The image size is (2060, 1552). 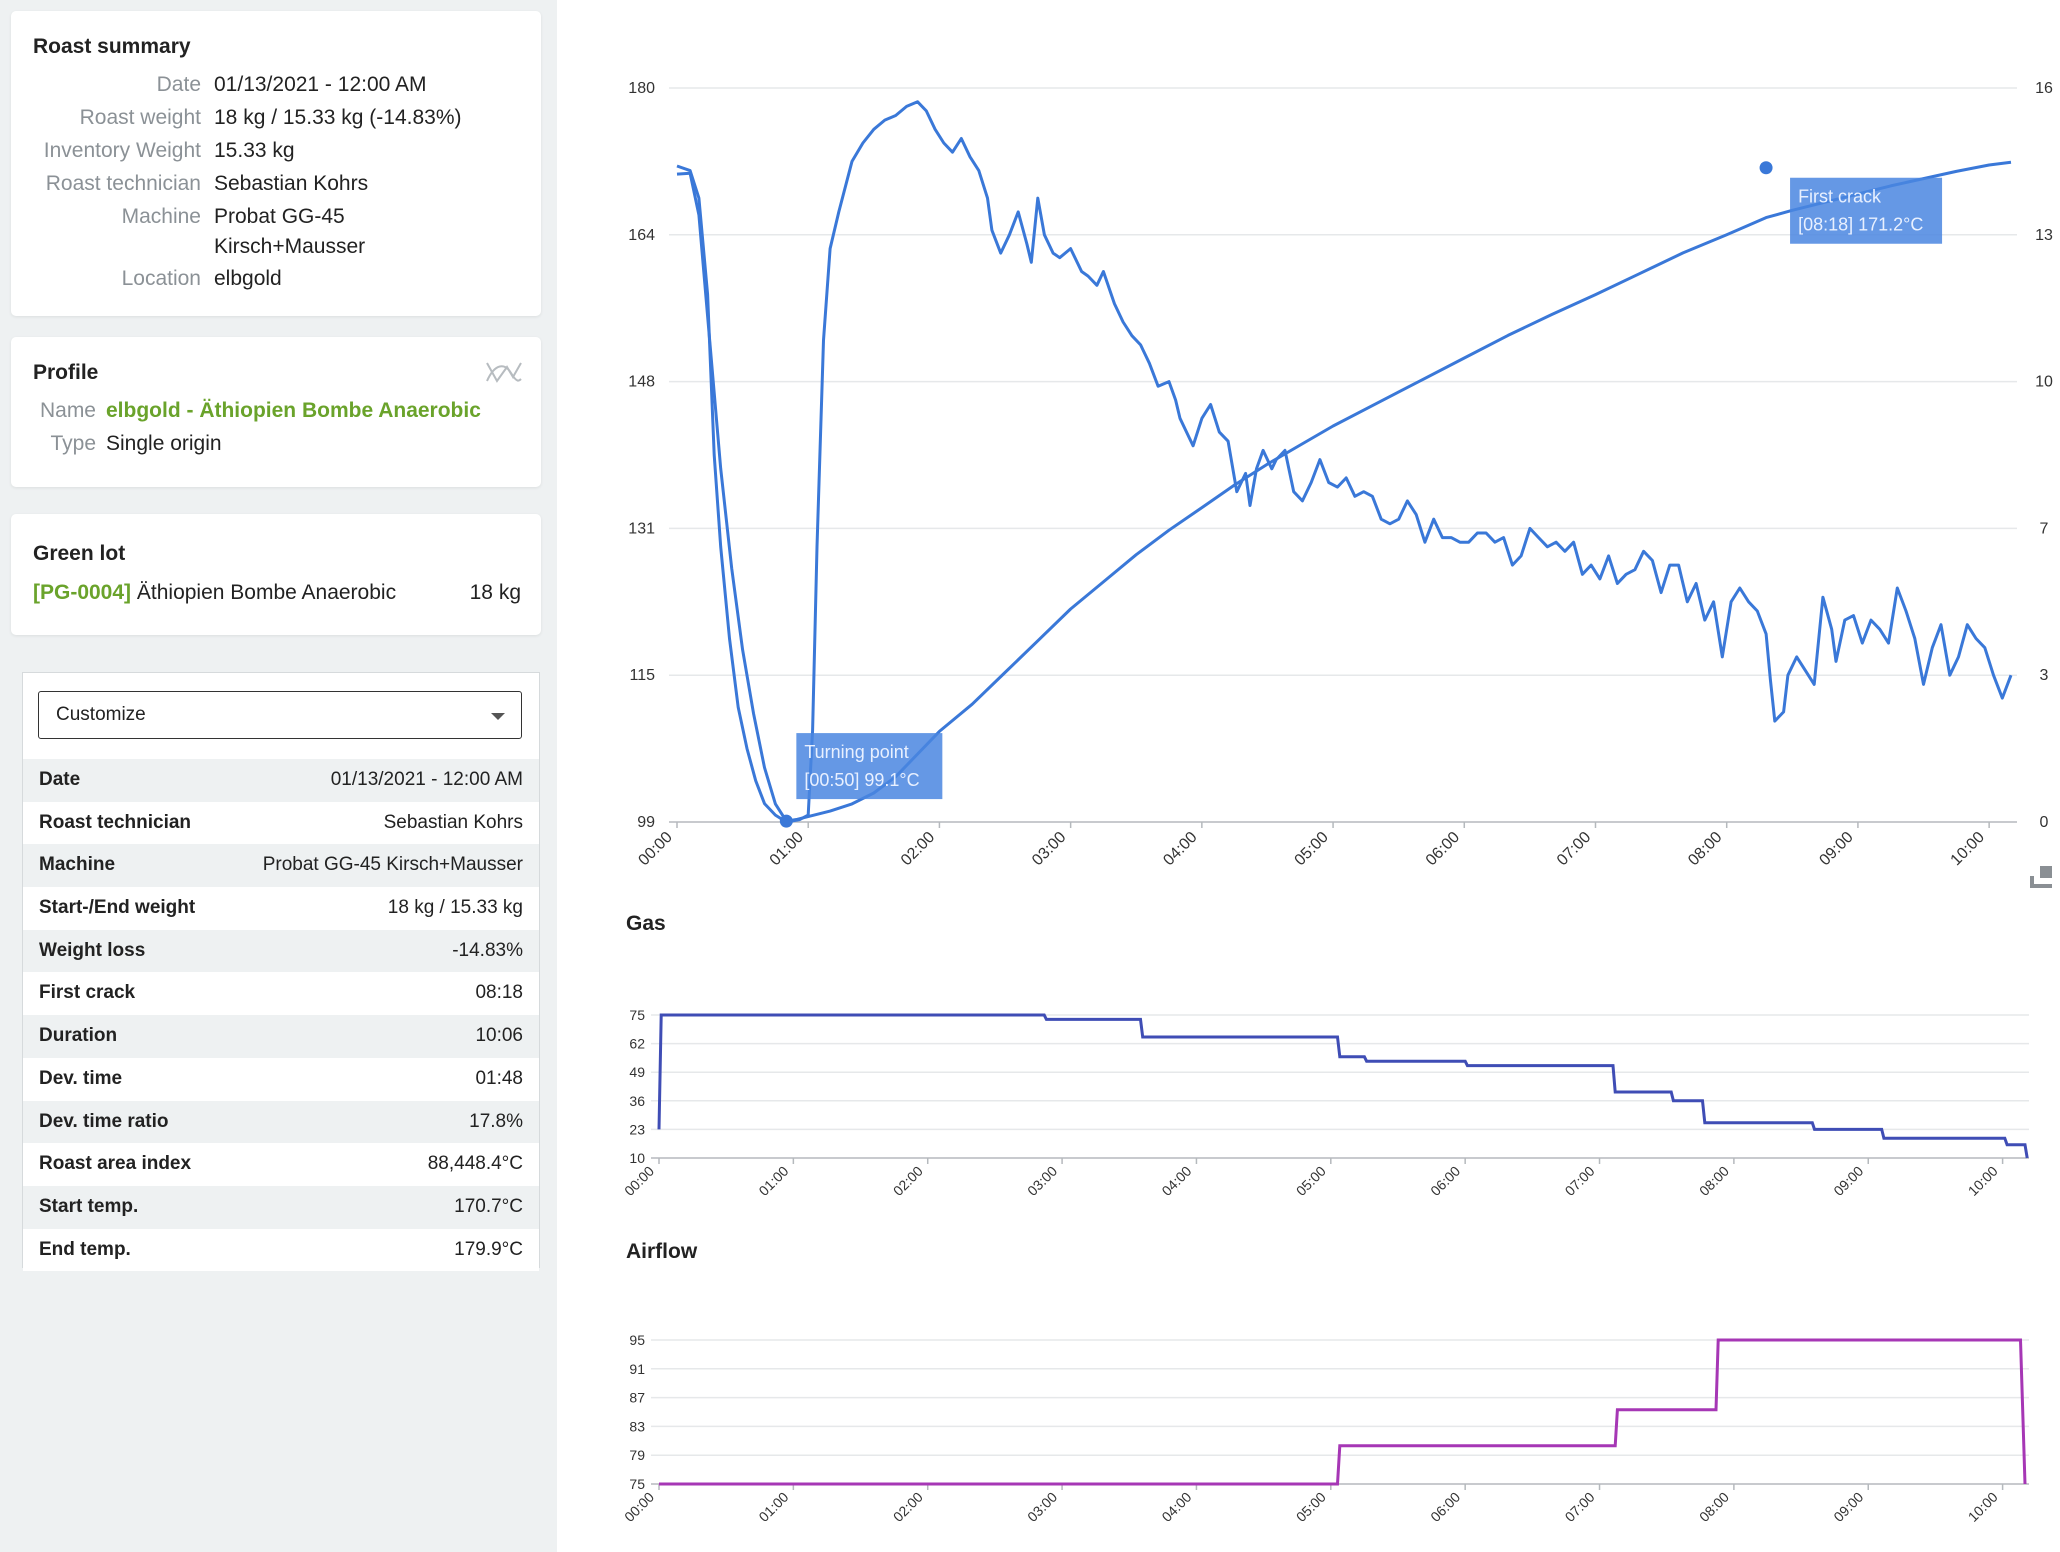 What do you see at coordinates (79, 553) in the screenshot?
I see `green-lot-title: Green lot` at bounding box center [79, 553].